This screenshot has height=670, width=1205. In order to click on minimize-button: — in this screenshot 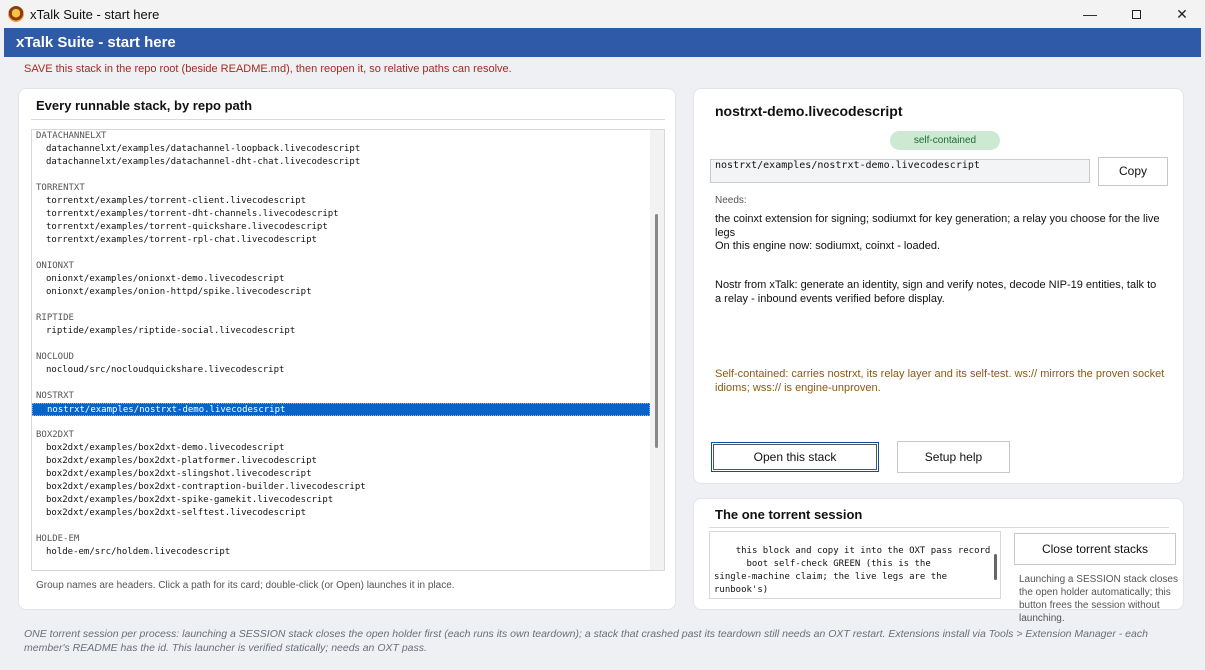, I will do `click(1090, 14)`.